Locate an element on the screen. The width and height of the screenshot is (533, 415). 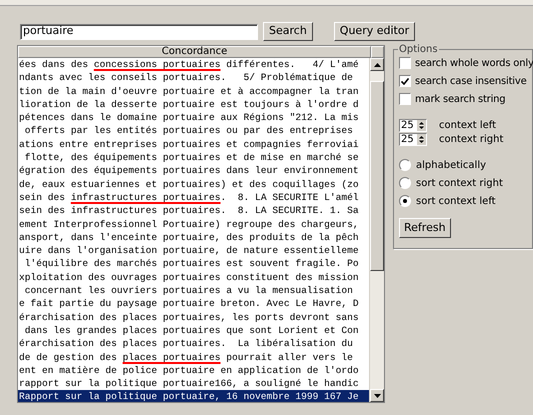
concordance-line: de de gestion des places portuaires pourrait aller vers le is located at coordinates (194, 357).